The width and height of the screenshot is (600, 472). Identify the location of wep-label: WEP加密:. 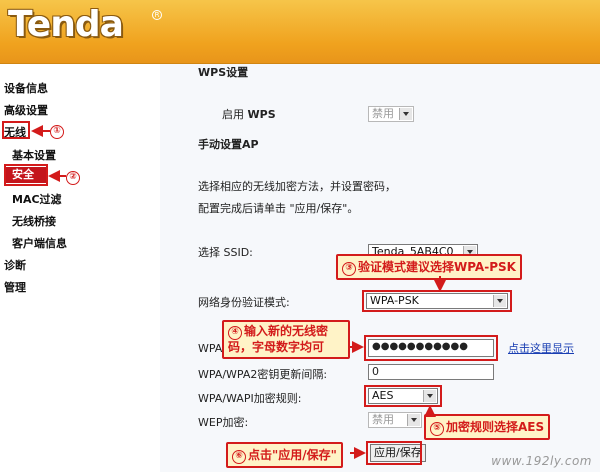
(223, 422).